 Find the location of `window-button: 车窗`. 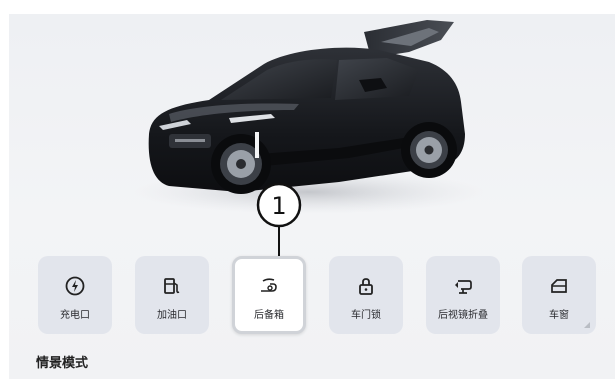

window-button: 车窗 is located at coordinates (559, 295).